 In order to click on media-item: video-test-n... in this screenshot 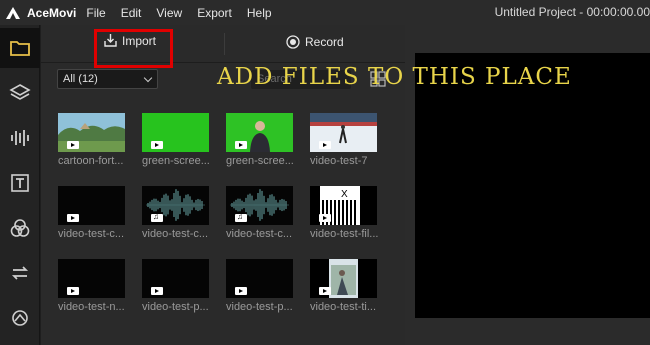, I will do `click(91, 286)`.